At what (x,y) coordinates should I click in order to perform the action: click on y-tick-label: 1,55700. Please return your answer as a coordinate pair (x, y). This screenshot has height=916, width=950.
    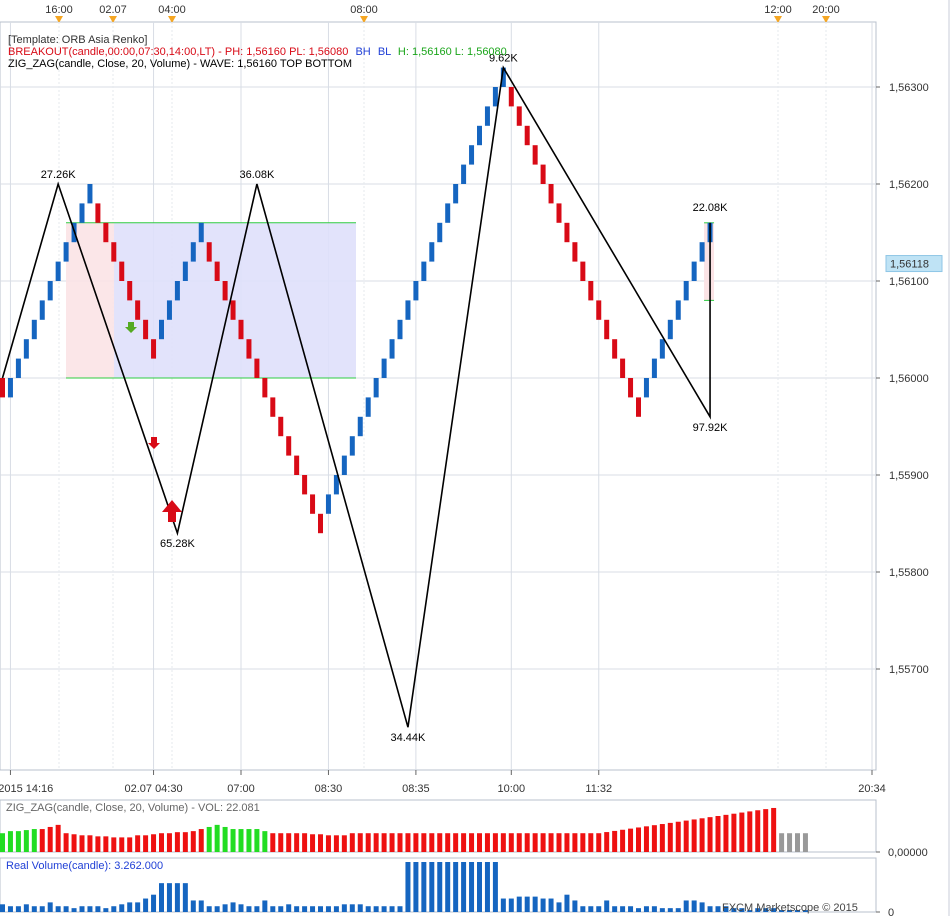
    Looking at the image, I should click on (909, 670).